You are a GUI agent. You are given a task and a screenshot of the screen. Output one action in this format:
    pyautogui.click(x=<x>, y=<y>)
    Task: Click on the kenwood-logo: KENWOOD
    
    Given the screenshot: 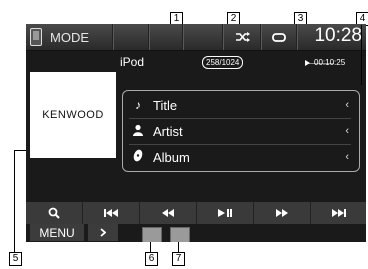 What is the action you would take?
    pyautogui.click(x=73, y=115)
    